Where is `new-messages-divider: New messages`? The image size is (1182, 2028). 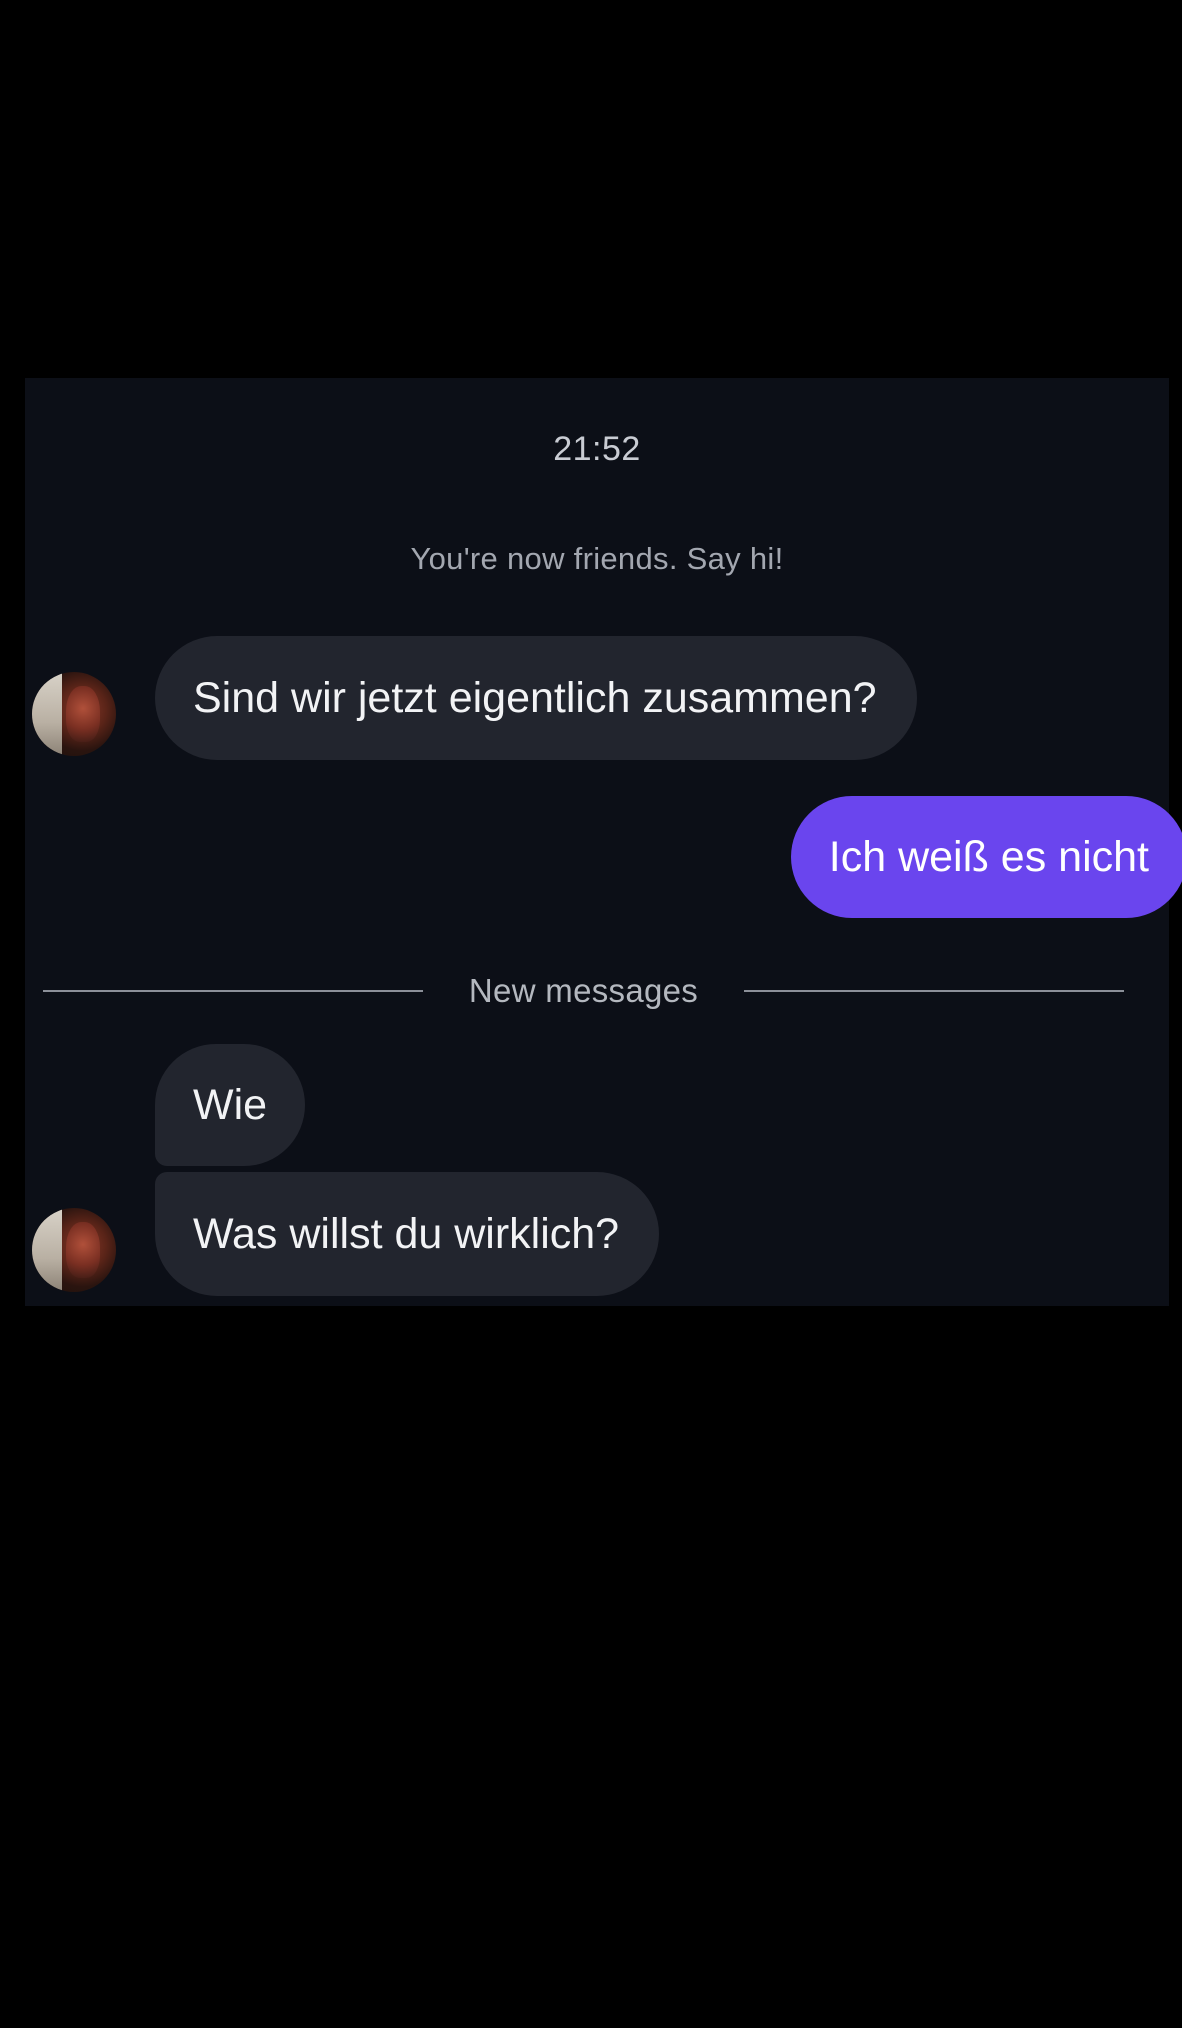
new-messages-divider: New messages is located at coordinates (583, 990).